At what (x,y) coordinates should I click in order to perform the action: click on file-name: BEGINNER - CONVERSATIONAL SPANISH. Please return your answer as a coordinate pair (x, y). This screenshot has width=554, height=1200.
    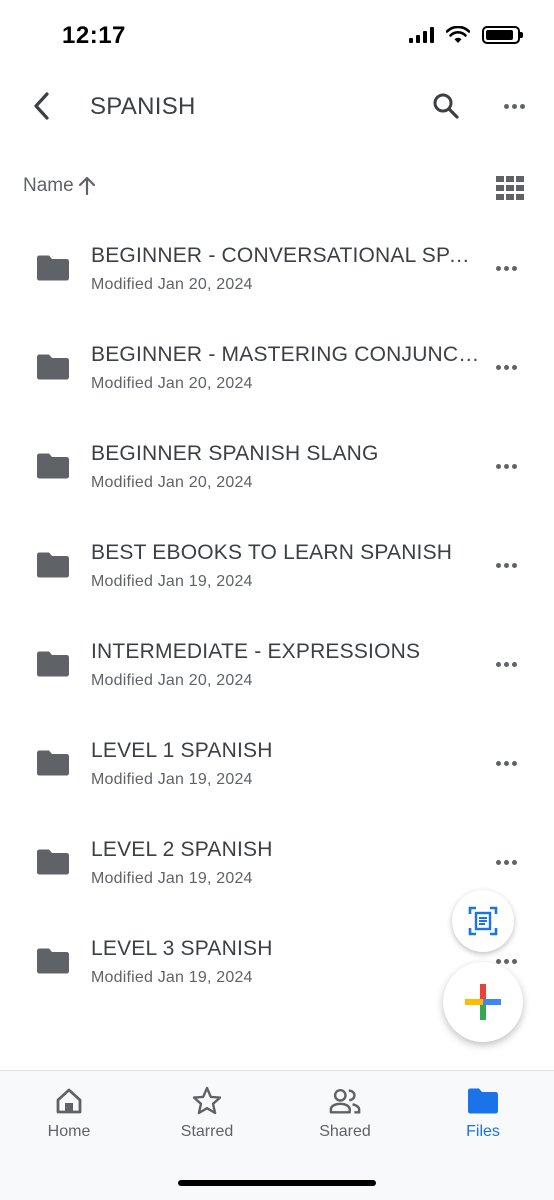
    Looking at the image, I should click on (286, 255).